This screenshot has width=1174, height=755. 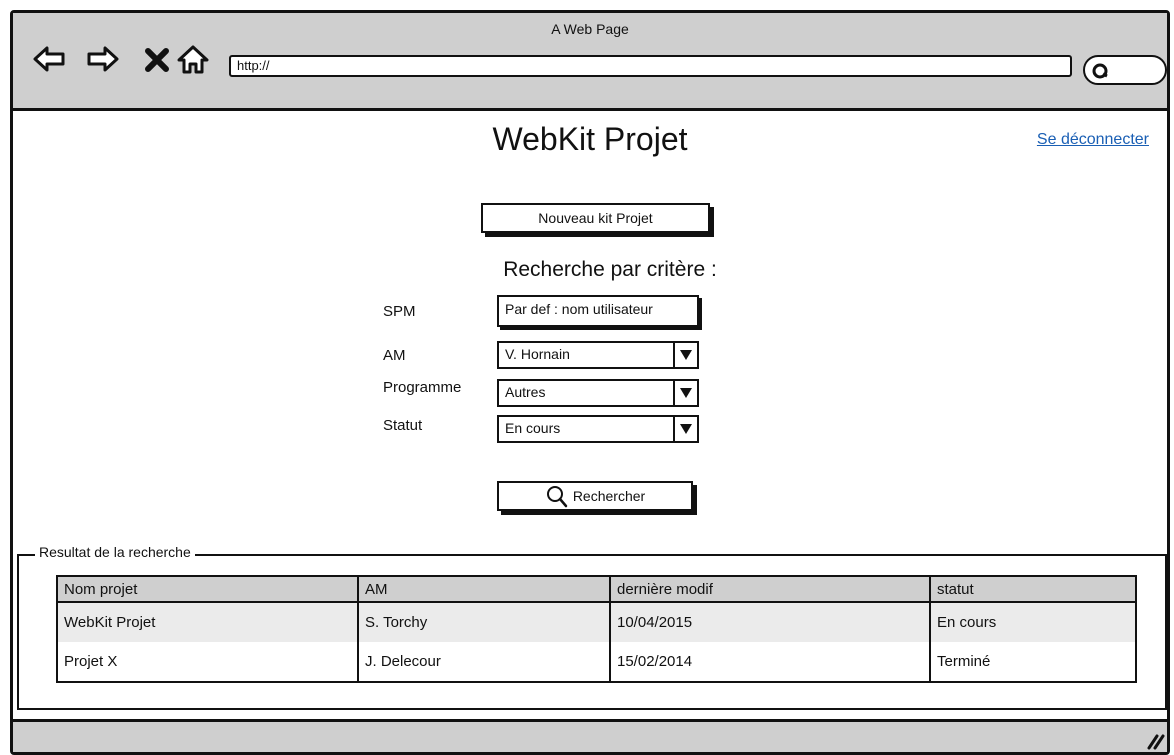 I want to click on table-header-row: Nom projet AM dernière modif statut, so click(x=596, y=589).